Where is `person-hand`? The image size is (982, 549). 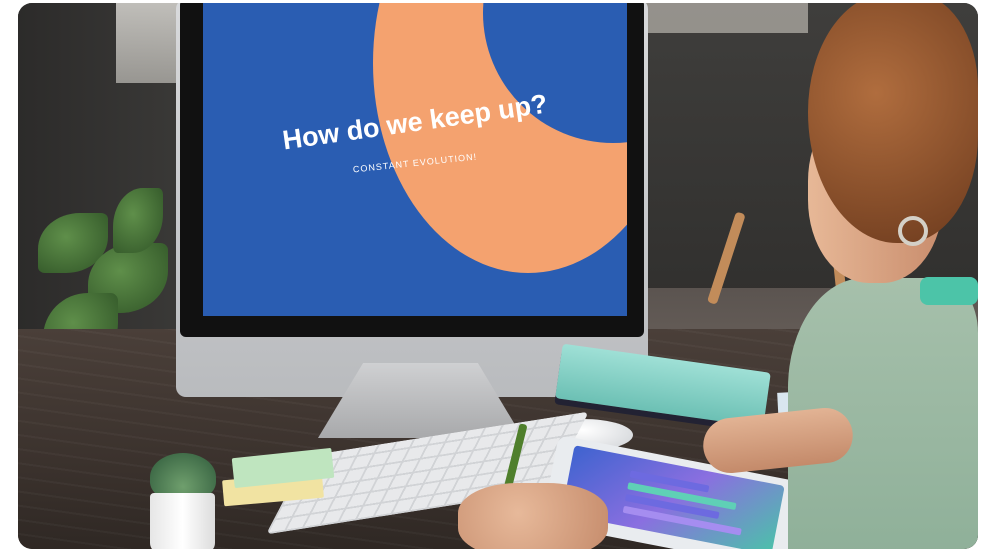
person-hand is located at coordinates (533, 516).